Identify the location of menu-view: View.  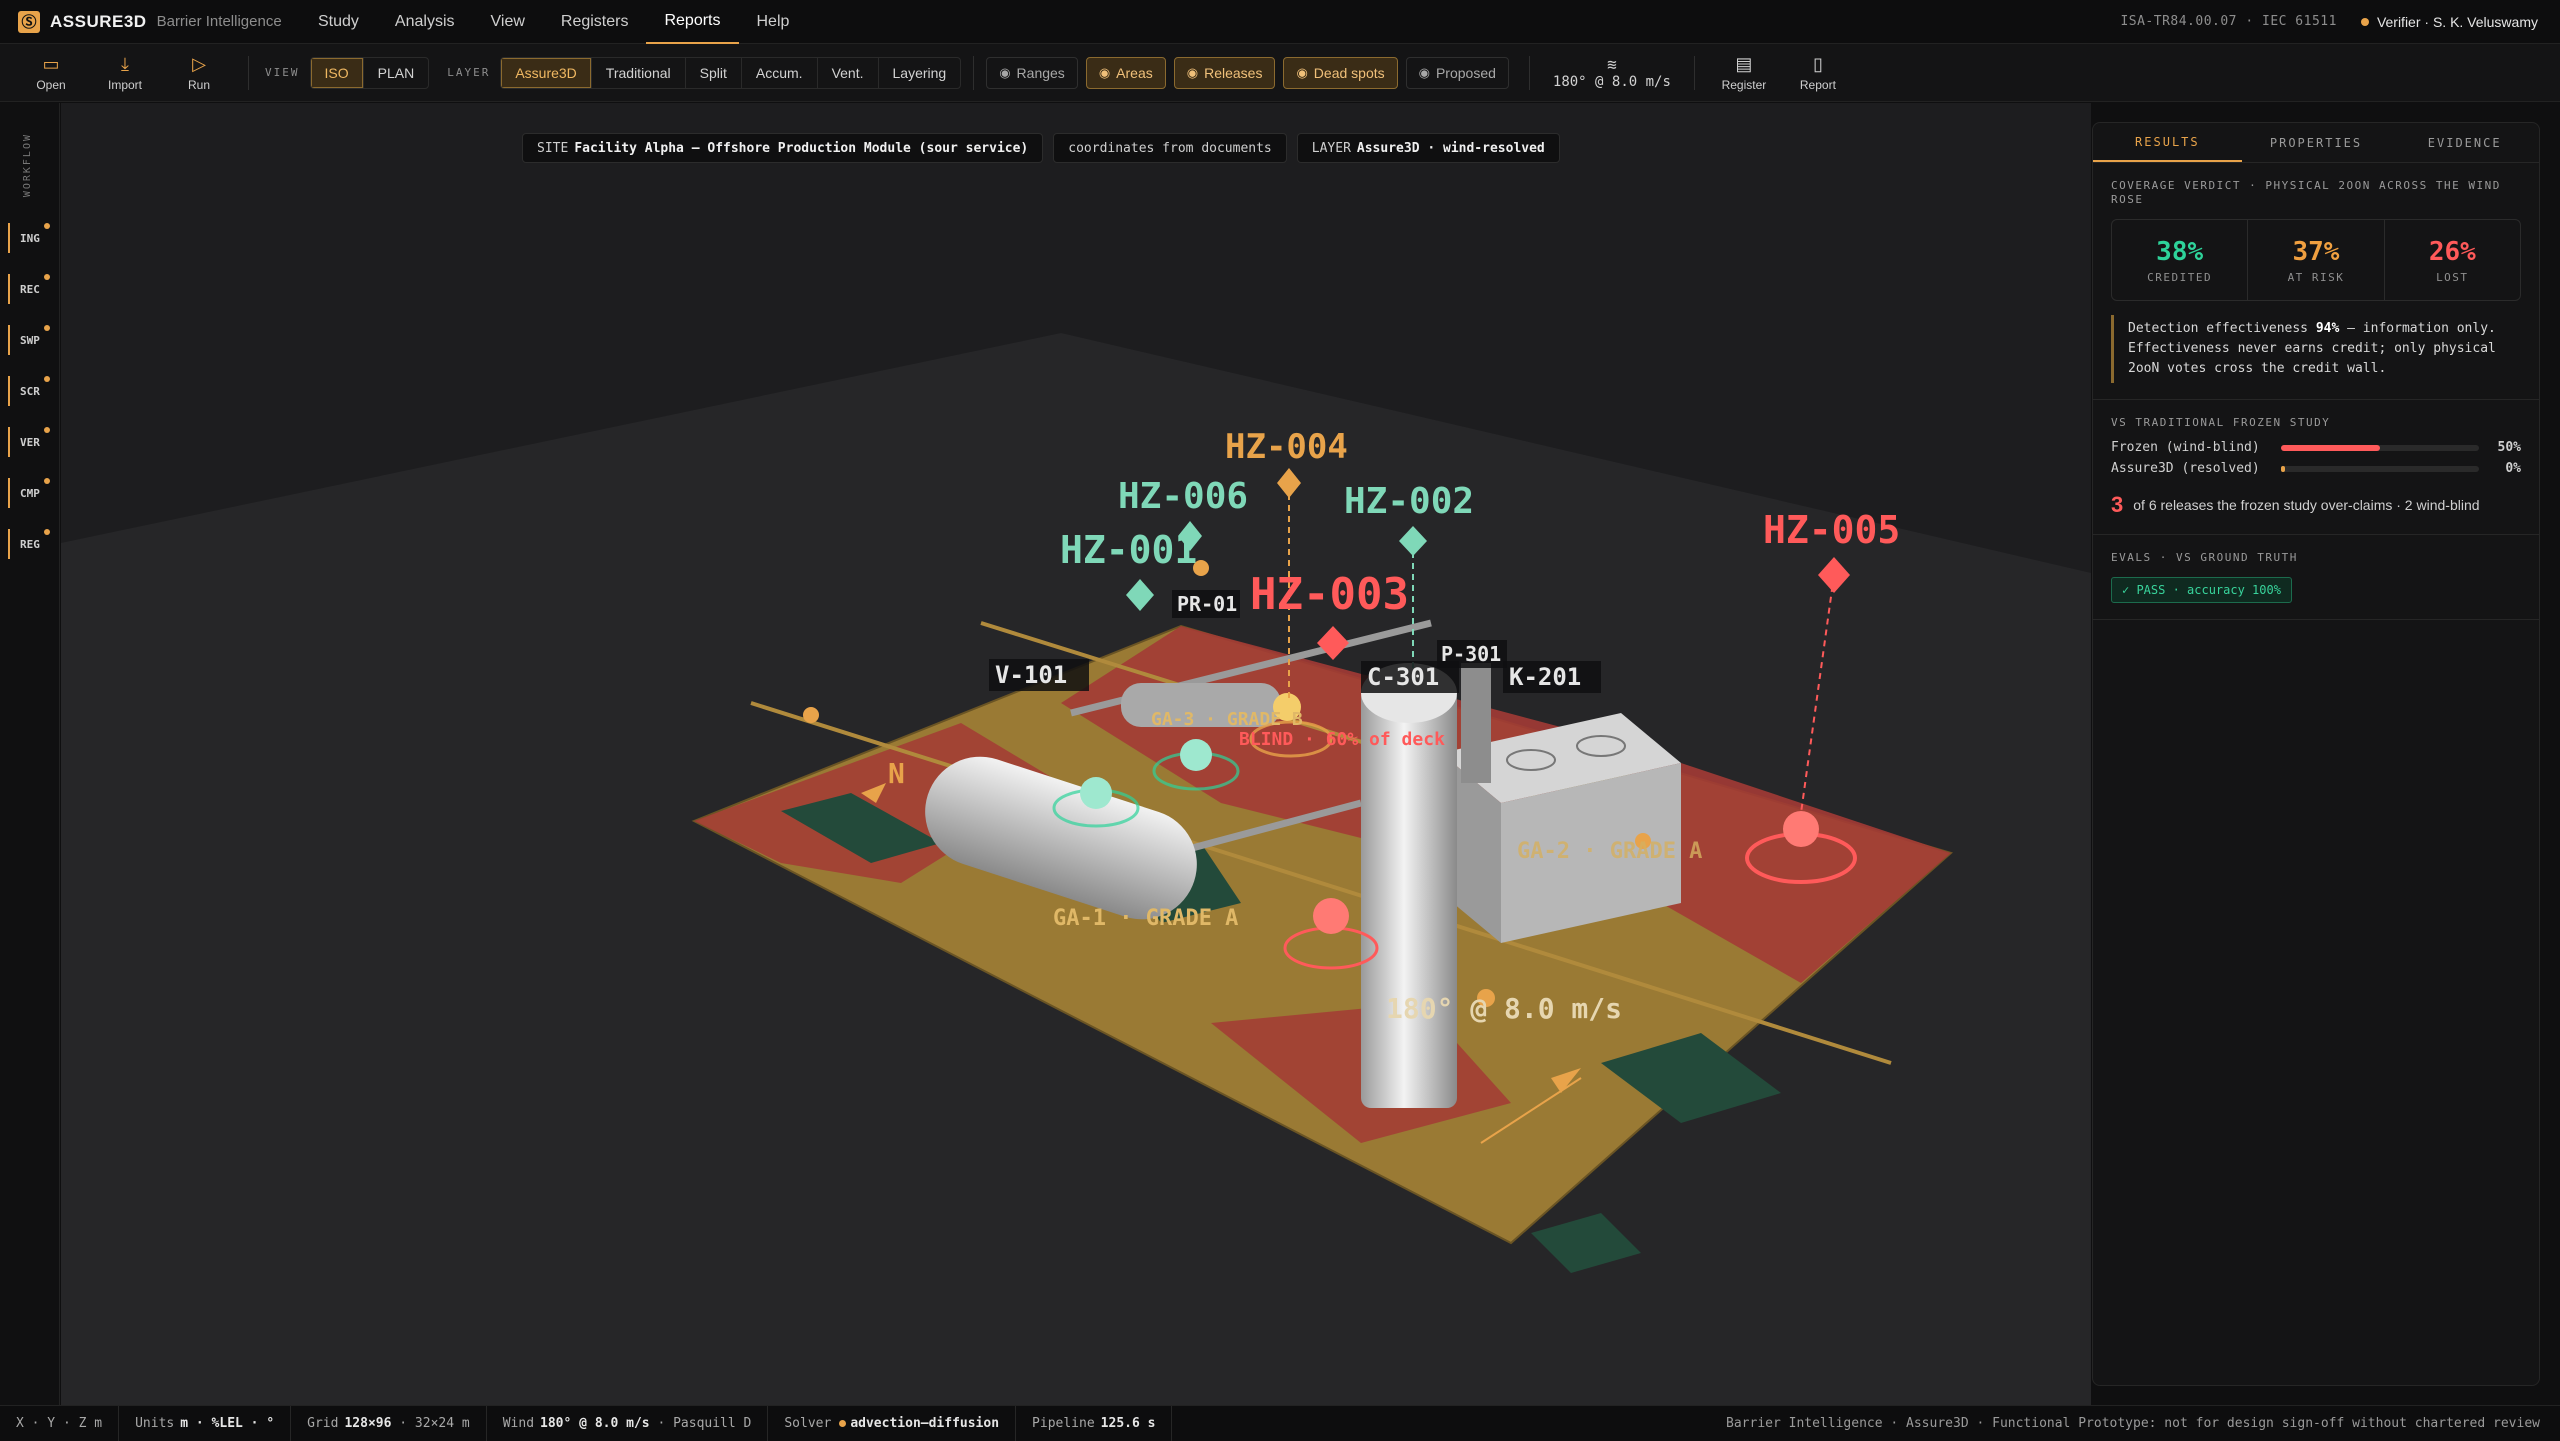
(508, 22).